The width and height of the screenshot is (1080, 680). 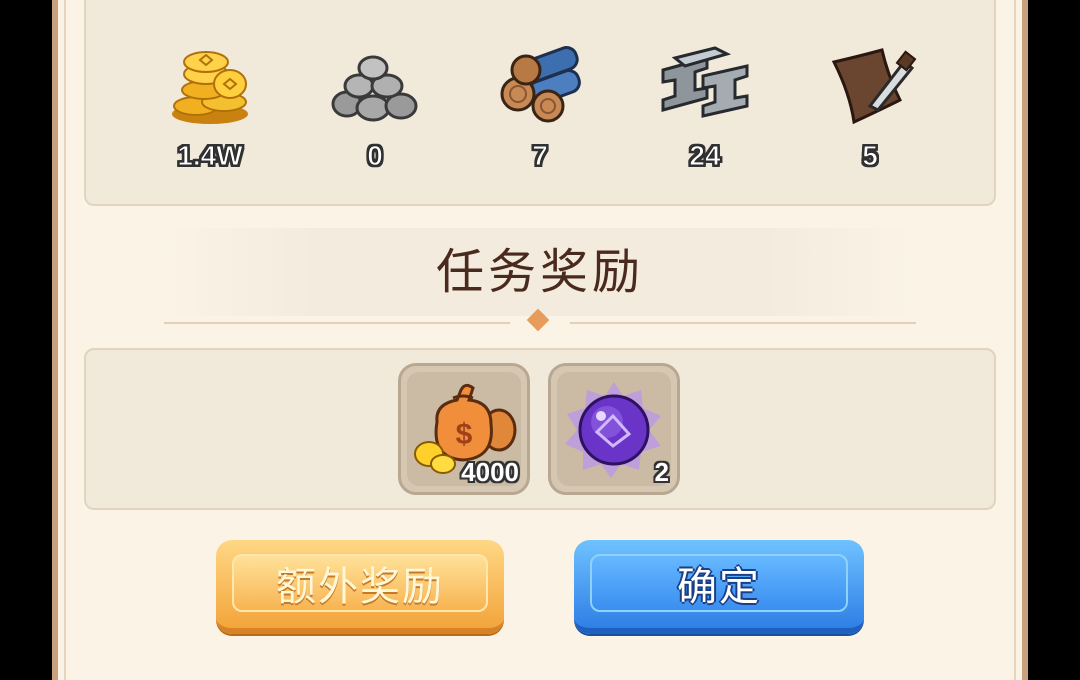 I want to click on reward-count: 2, so click(x=661, y=472).